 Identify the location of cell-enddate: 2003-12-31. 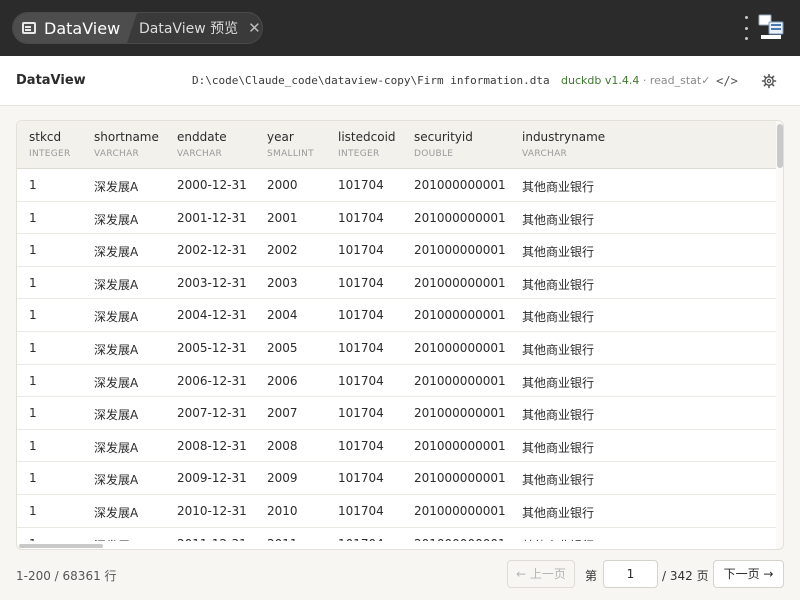
(212, 282).